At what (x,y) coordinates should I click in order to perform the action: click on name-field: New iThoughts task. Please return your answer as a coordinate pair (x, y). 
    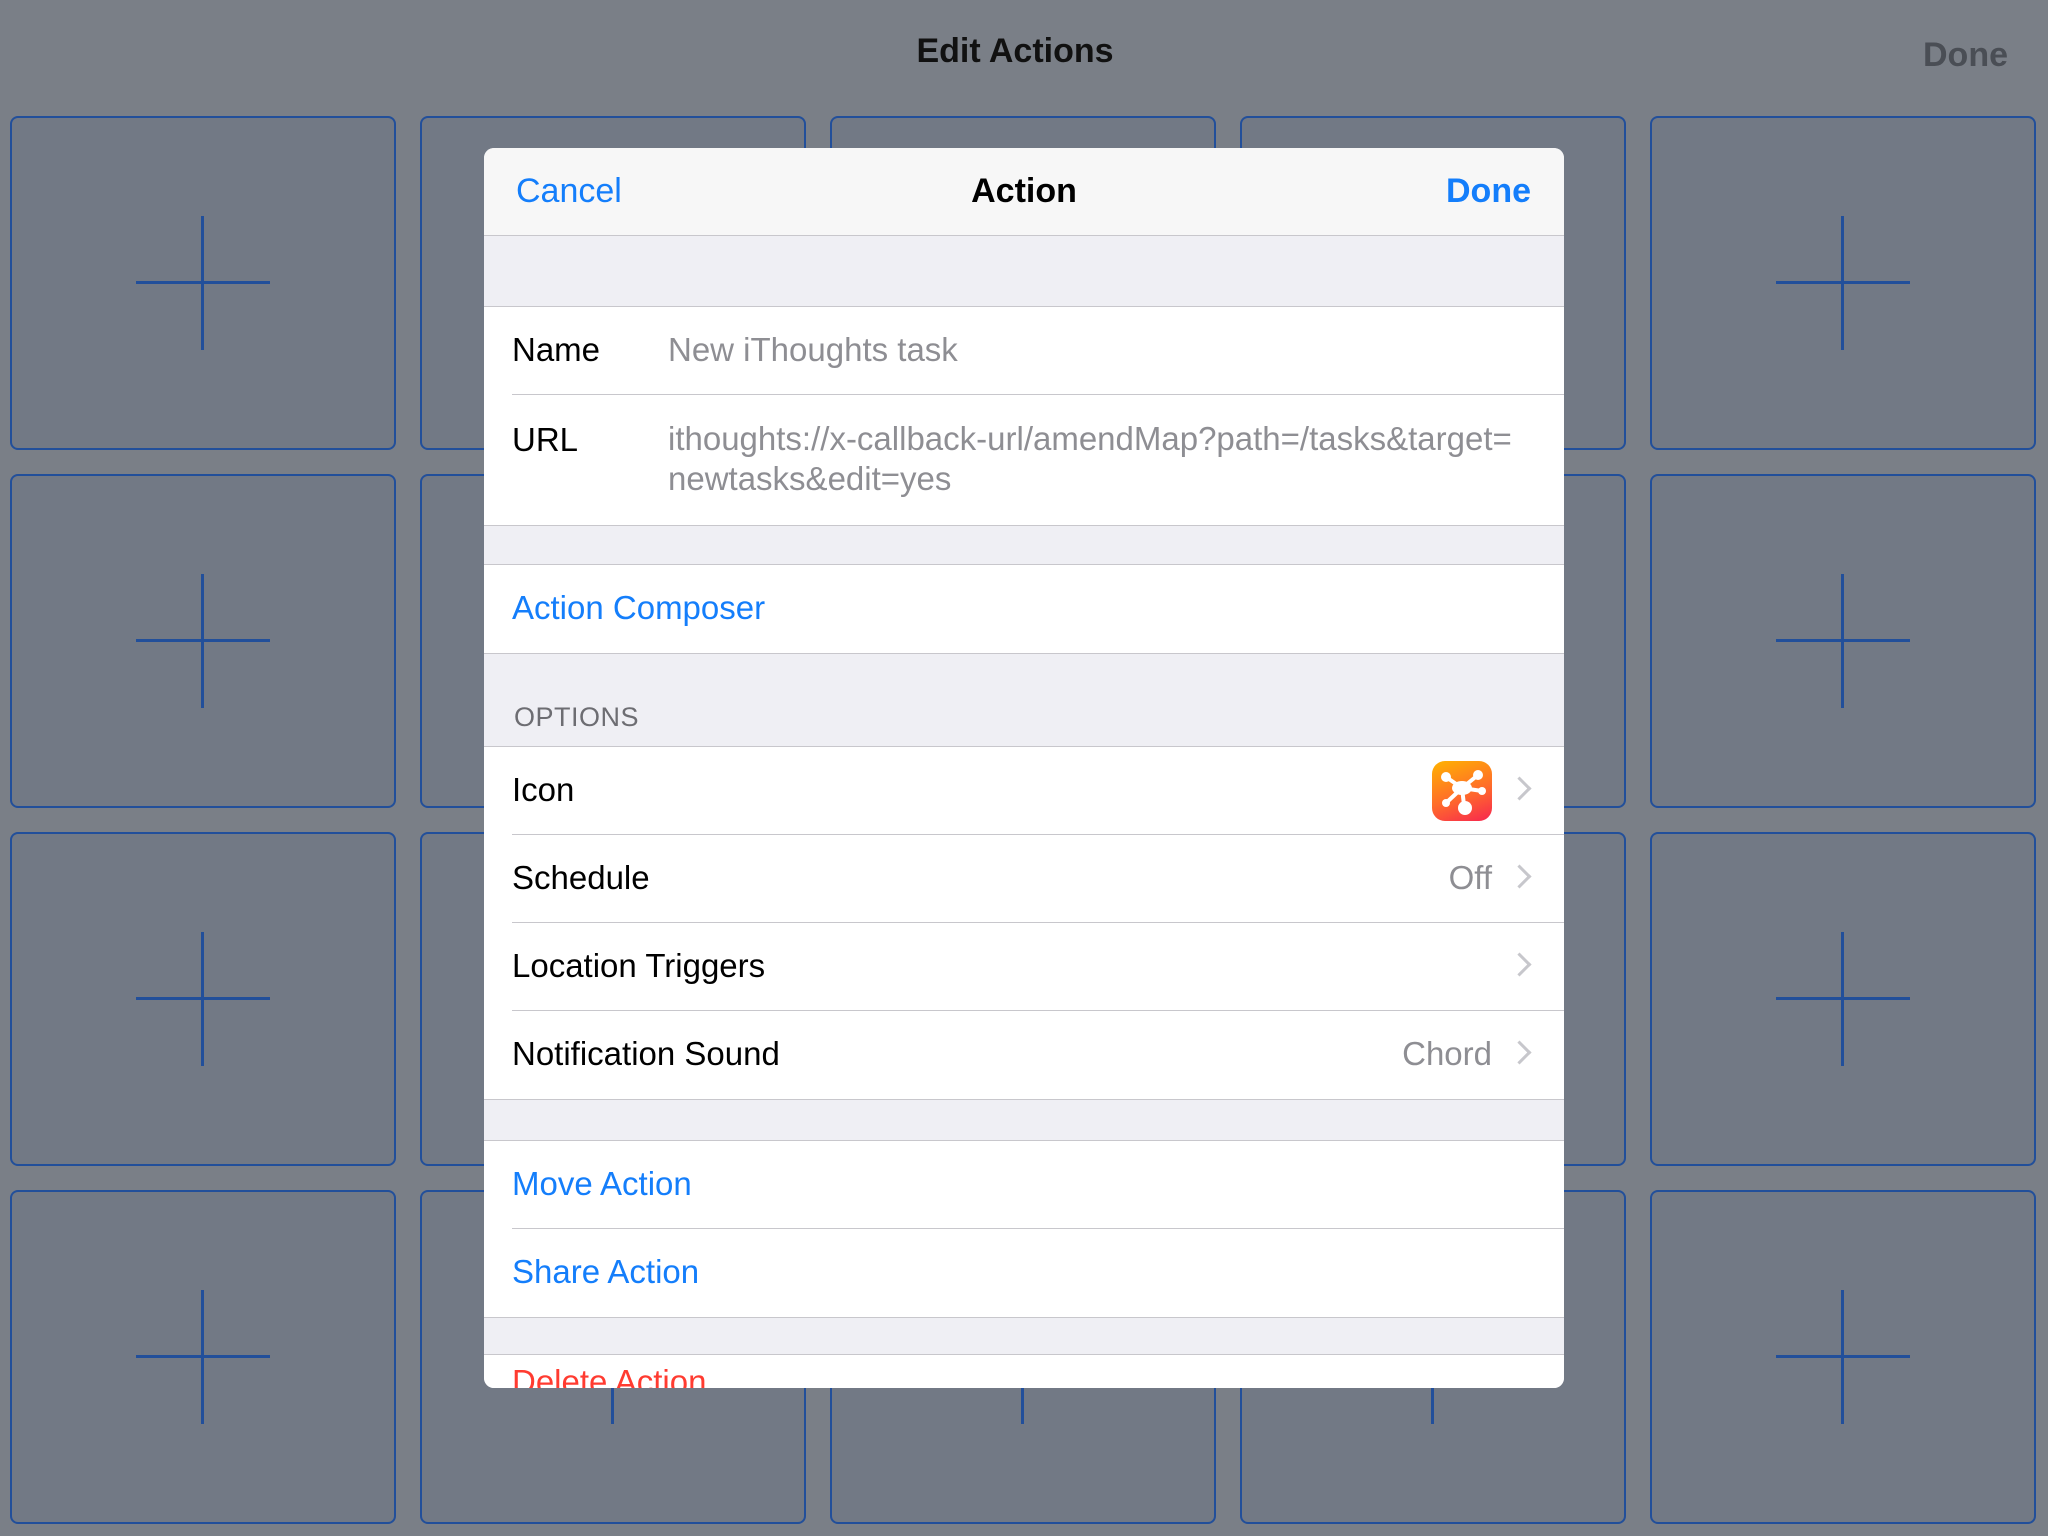
    Looking at the image, I should click on (813, 350).